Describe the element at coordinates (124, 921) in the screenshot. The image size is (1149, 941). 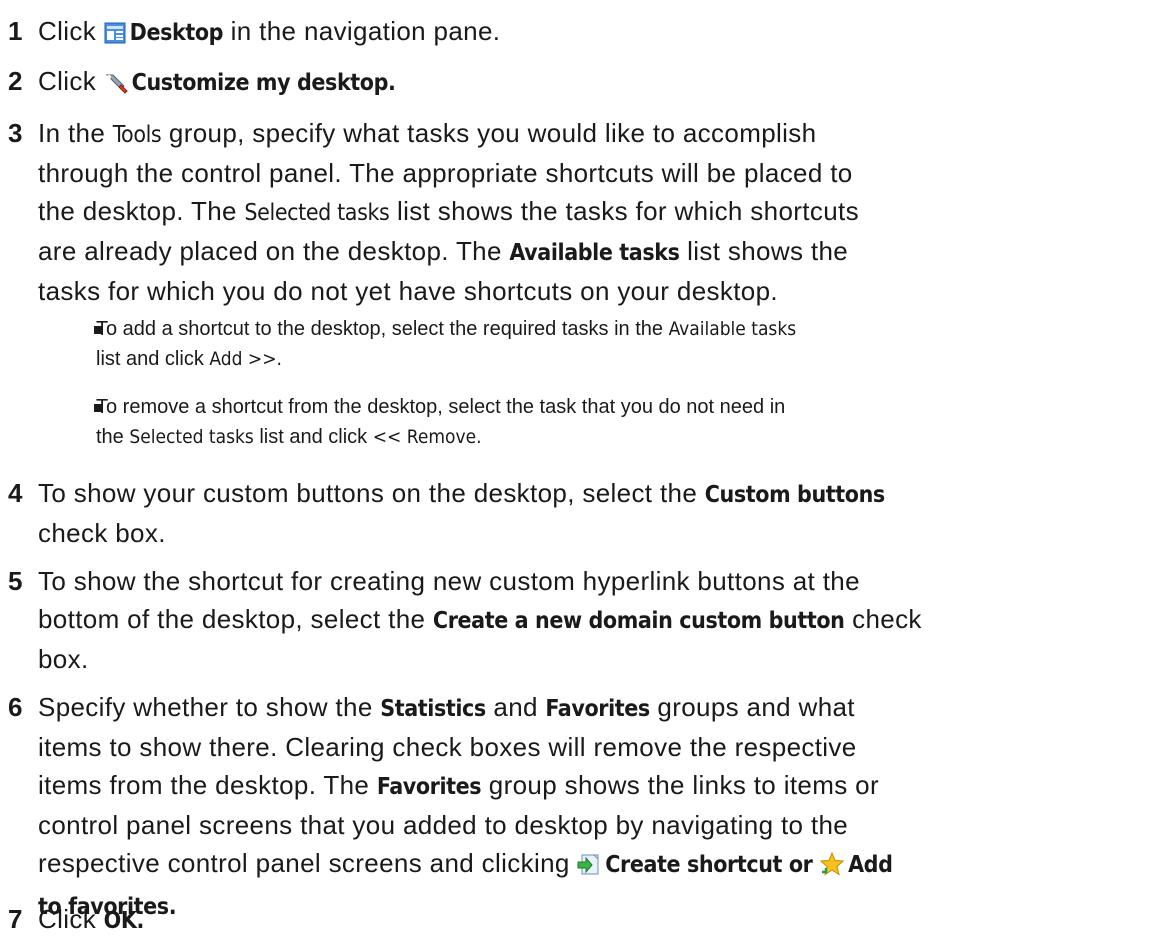
I see `ui-term: OK.` at that location.